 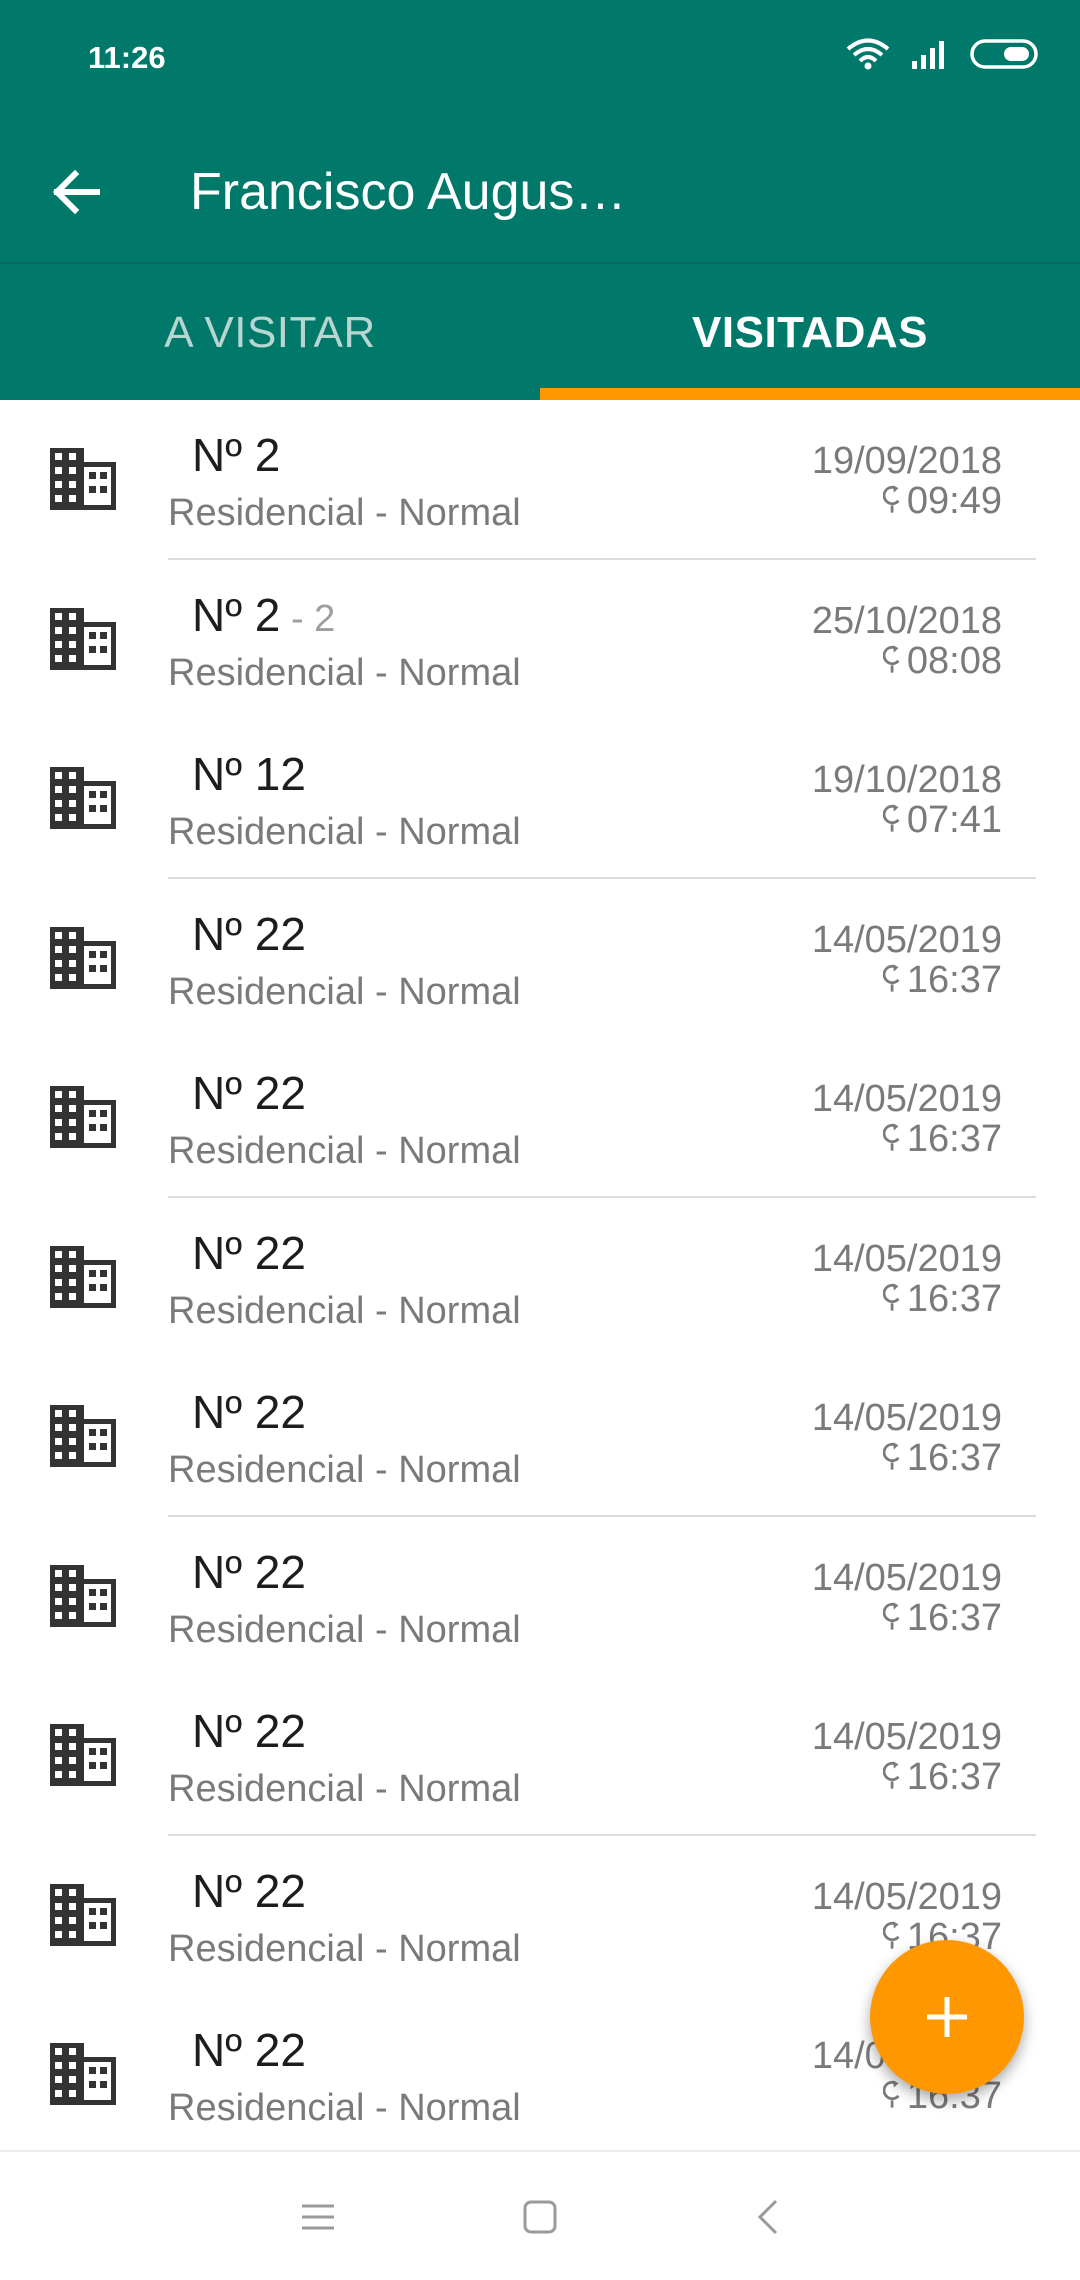 I want to click on menu-icon, so click(x=318, y=2217).